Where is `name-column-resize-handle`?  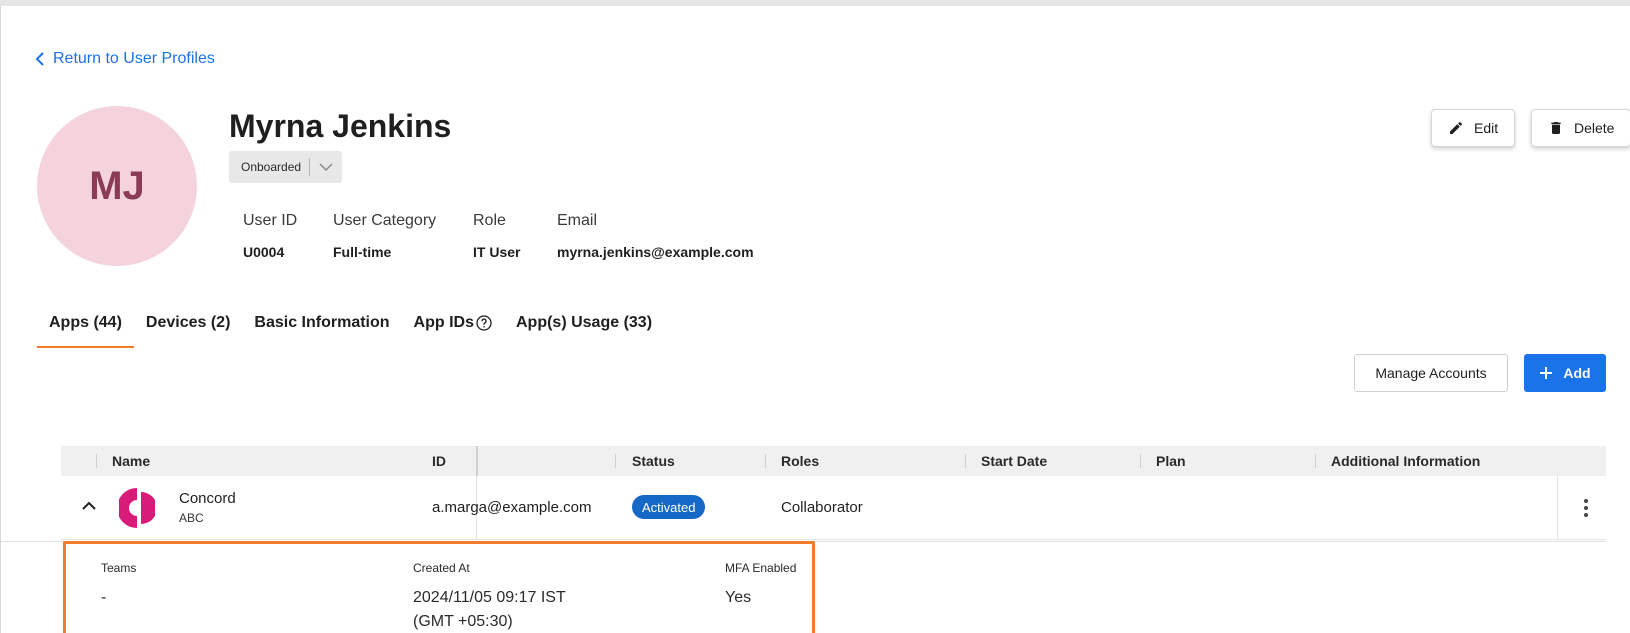 name-column-resize-handle is located at coordinates (477, 461).